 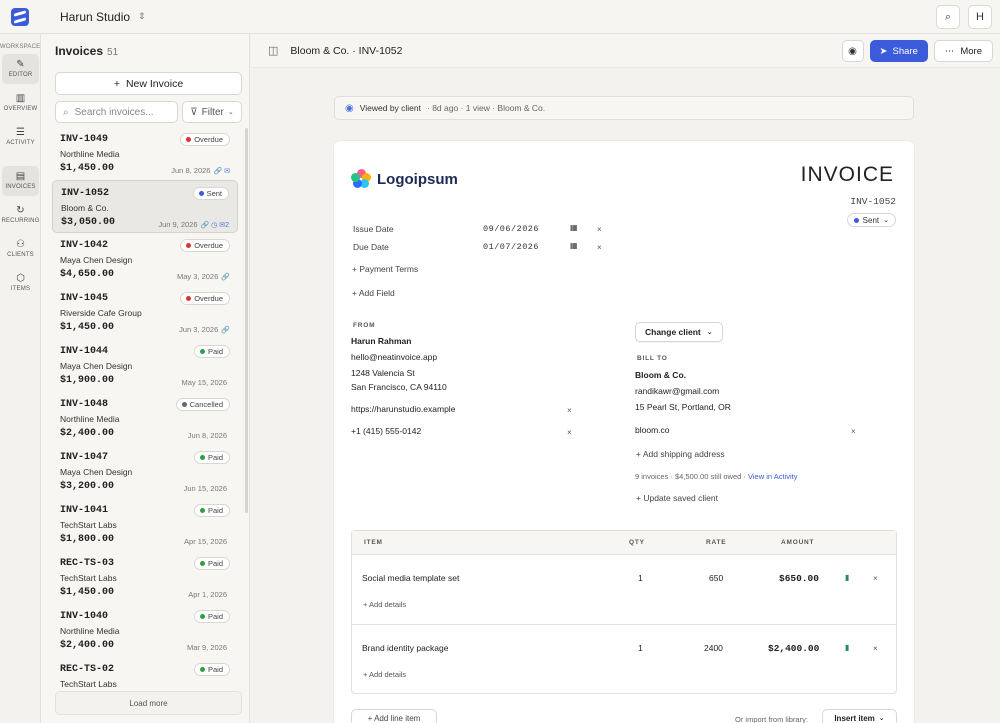 I want to click on load-more-button: Load more, so click(x=148, y=703).